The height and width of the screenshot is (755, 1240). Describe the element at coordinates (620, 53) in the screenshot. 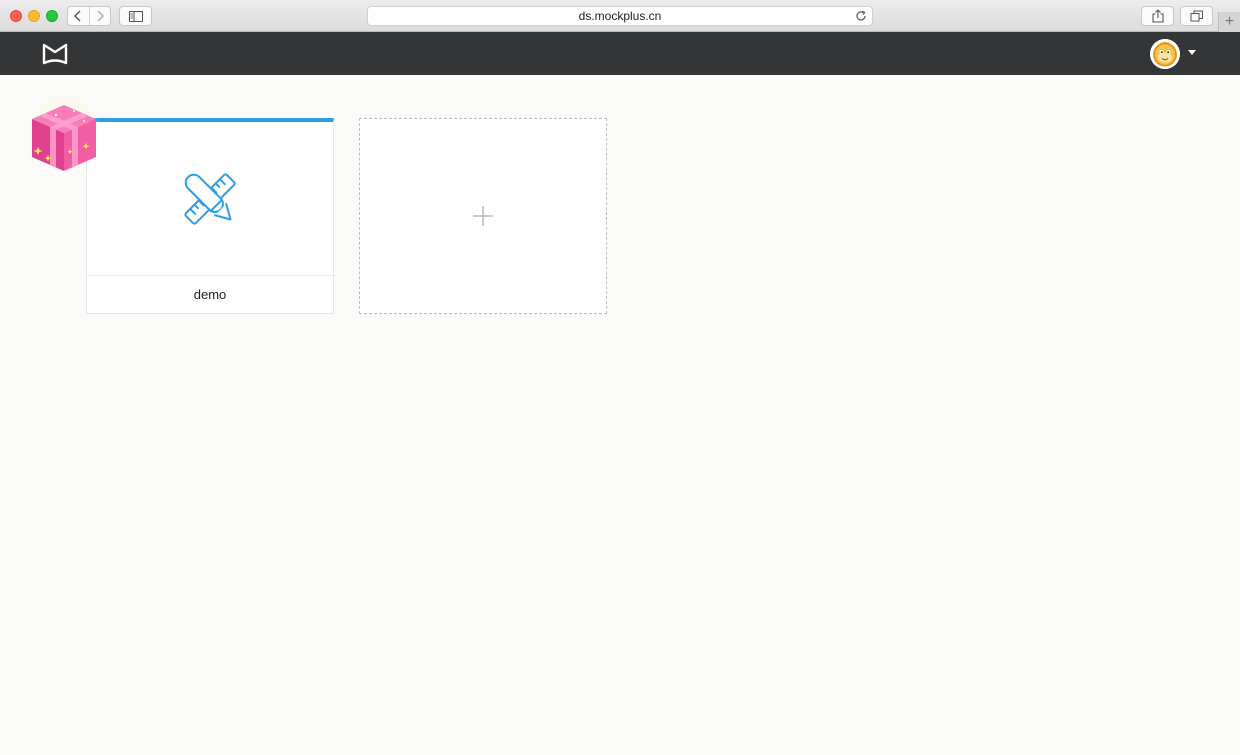

I see `app-header` at that location.